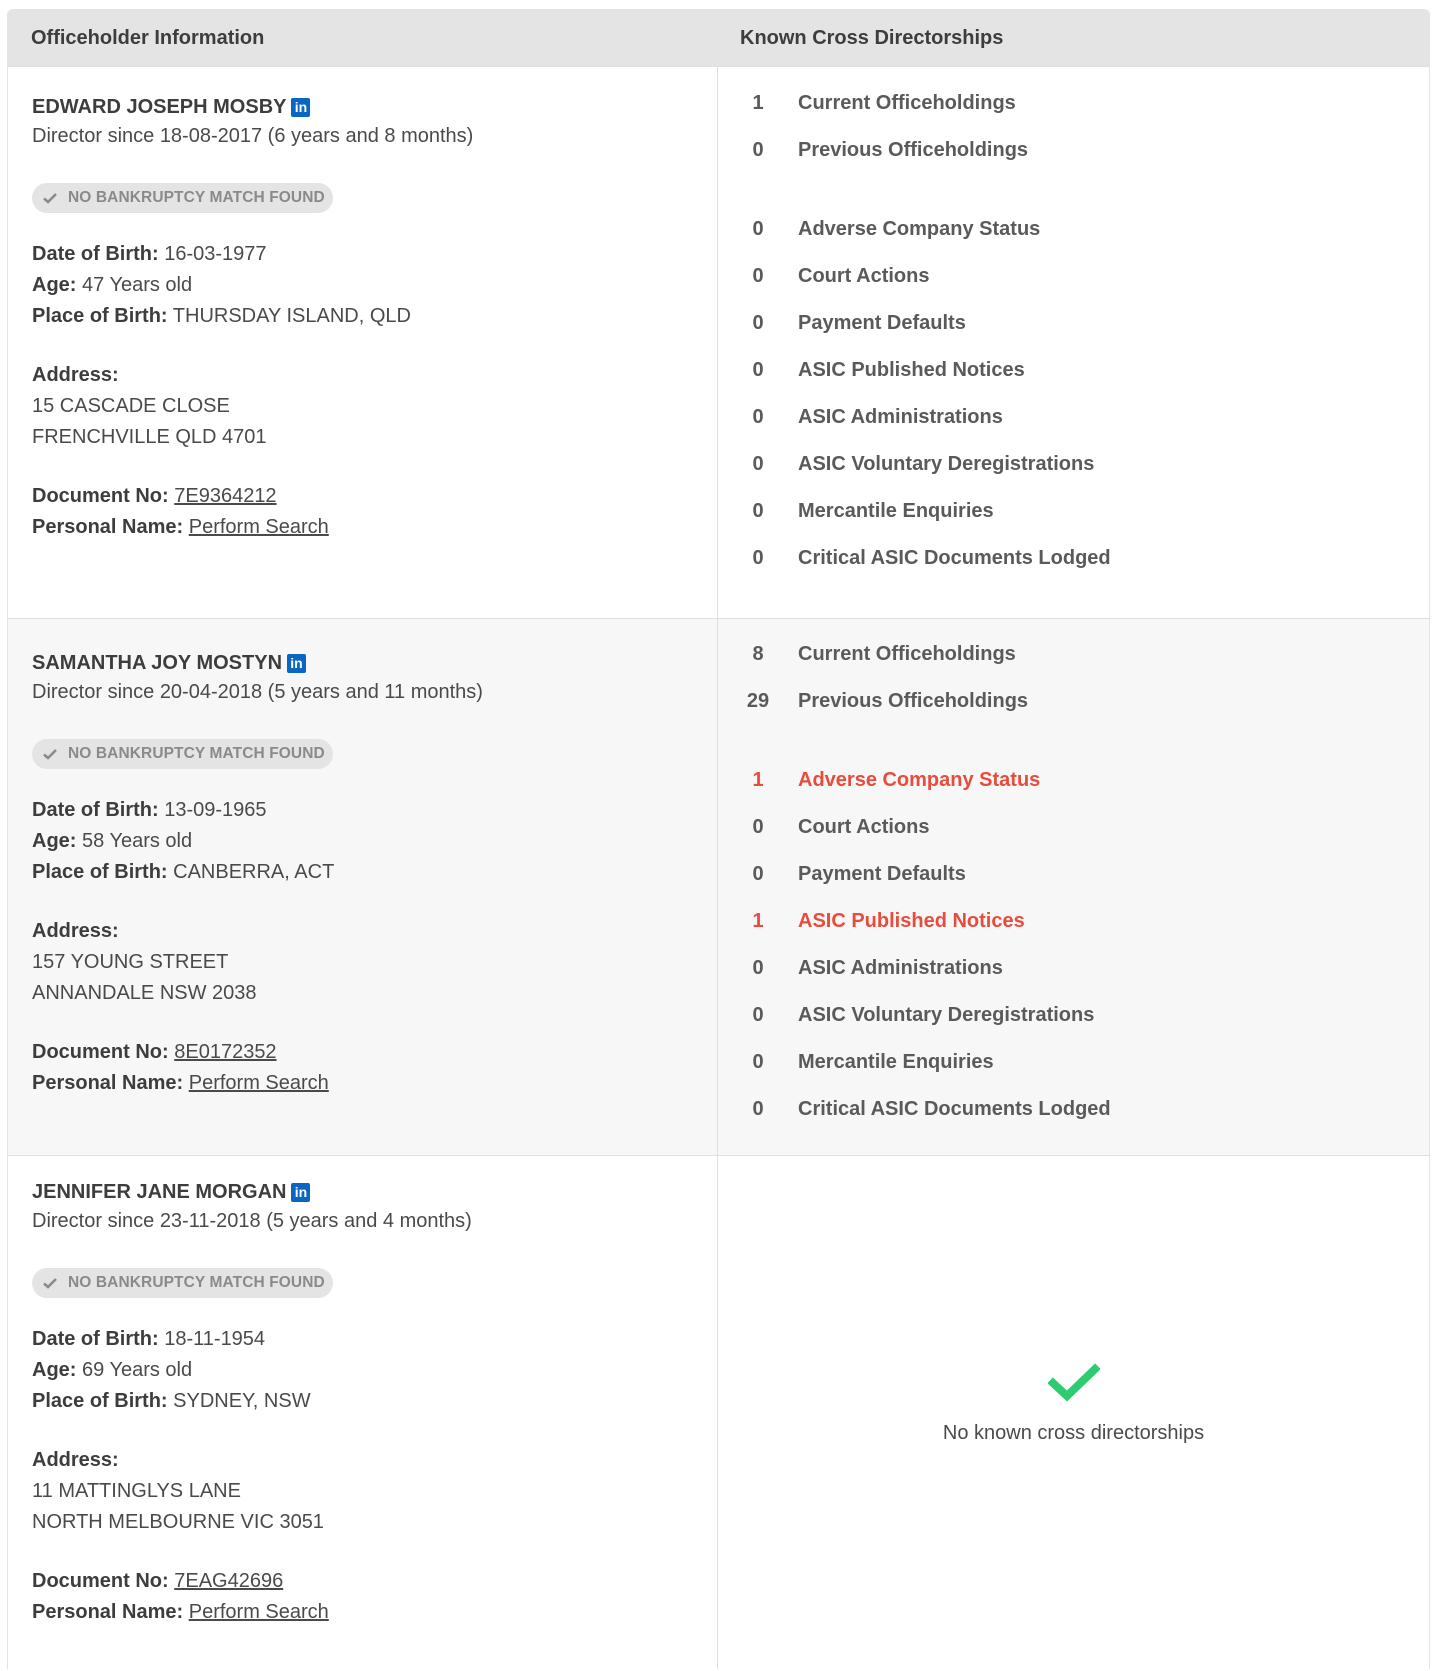 The image size is (1435, 1671). What do you see at coordinates (144, 993) in the screenshot?
I see `address-line-2: ANNANDALE NSW 2038` at bounding box center [144, 993].